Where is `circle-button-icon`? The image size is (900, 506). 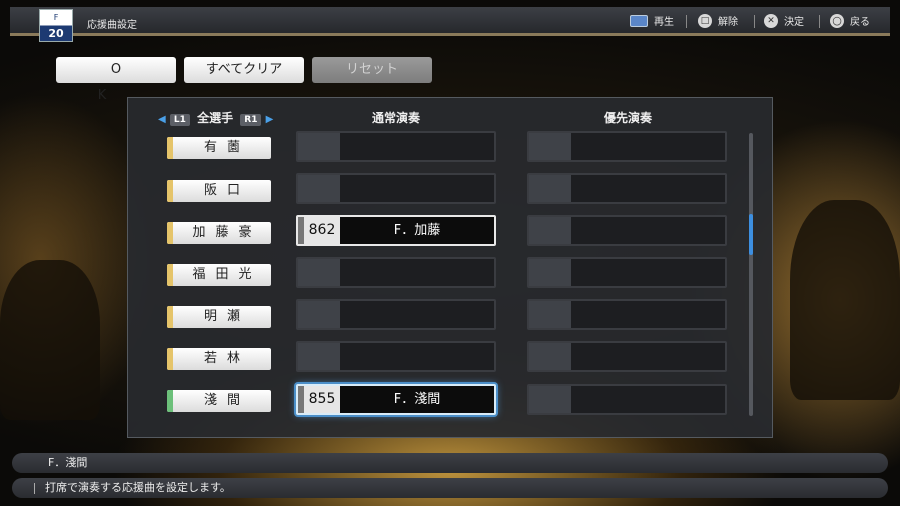 circle-button-icon is located at coordinates (837, 20).